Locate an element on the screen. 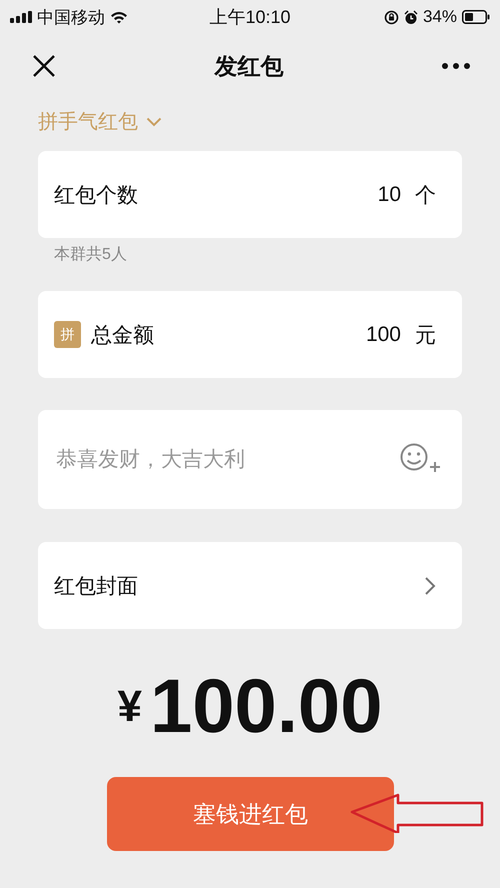  chevron-right-icon is located at coordinates (430, 586).